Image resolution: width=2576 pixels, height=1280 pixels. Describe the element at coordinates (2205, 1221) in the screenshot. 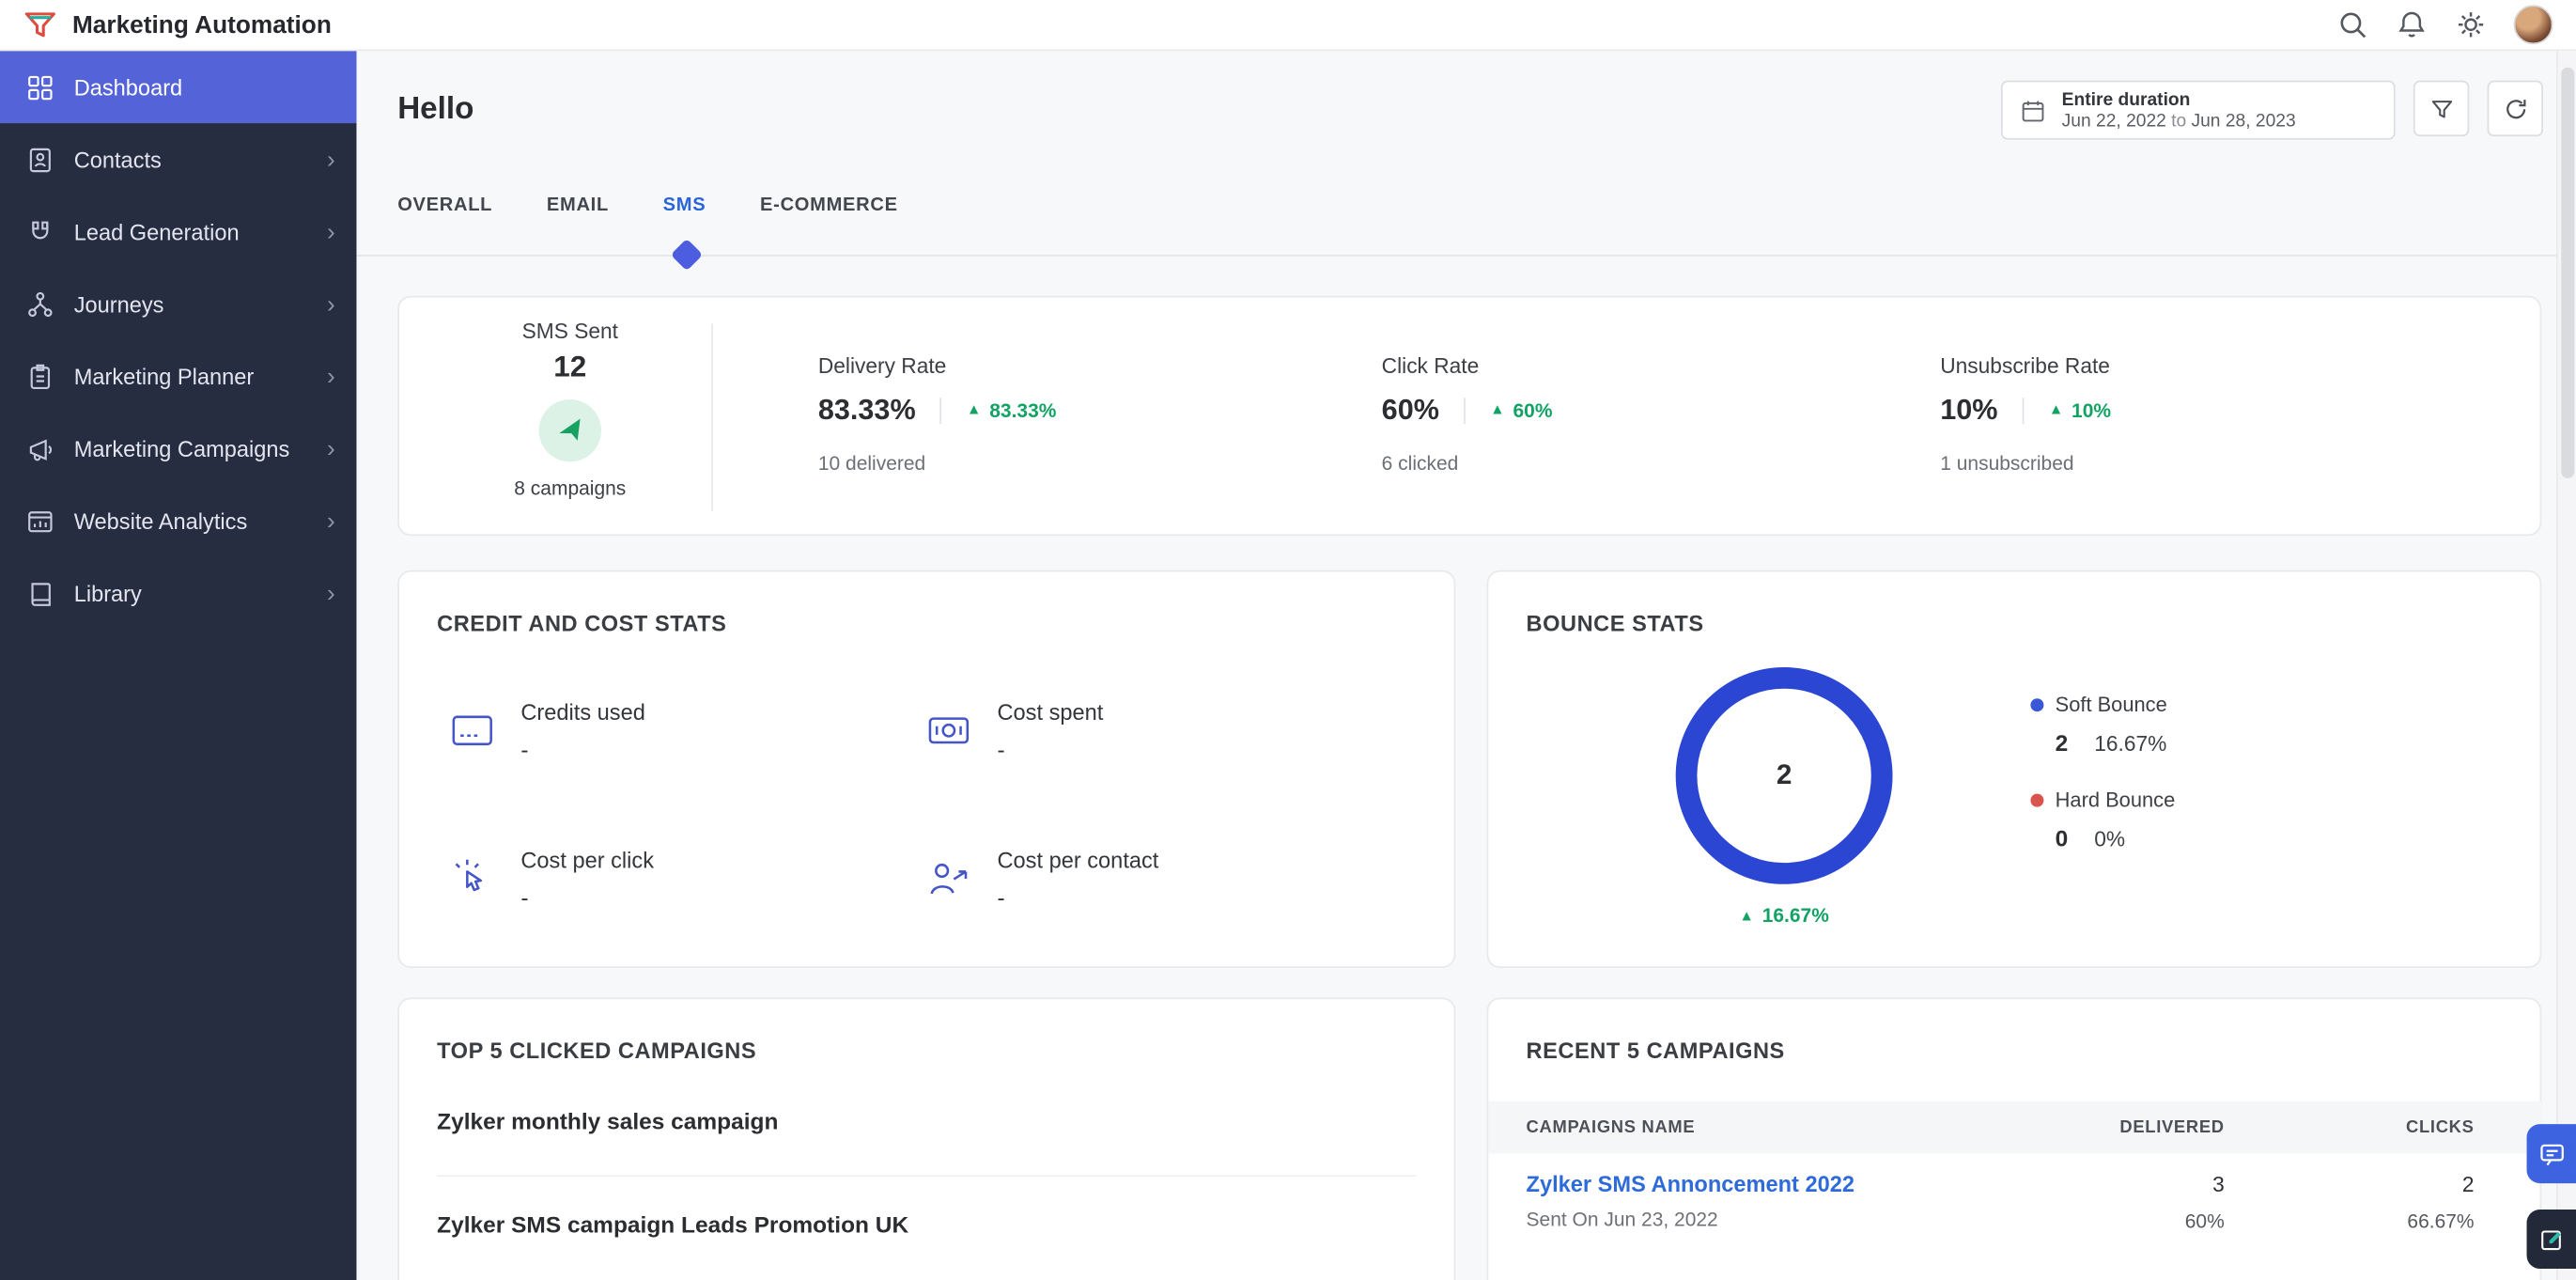

I see `delivered-pct: 60%` at that location.